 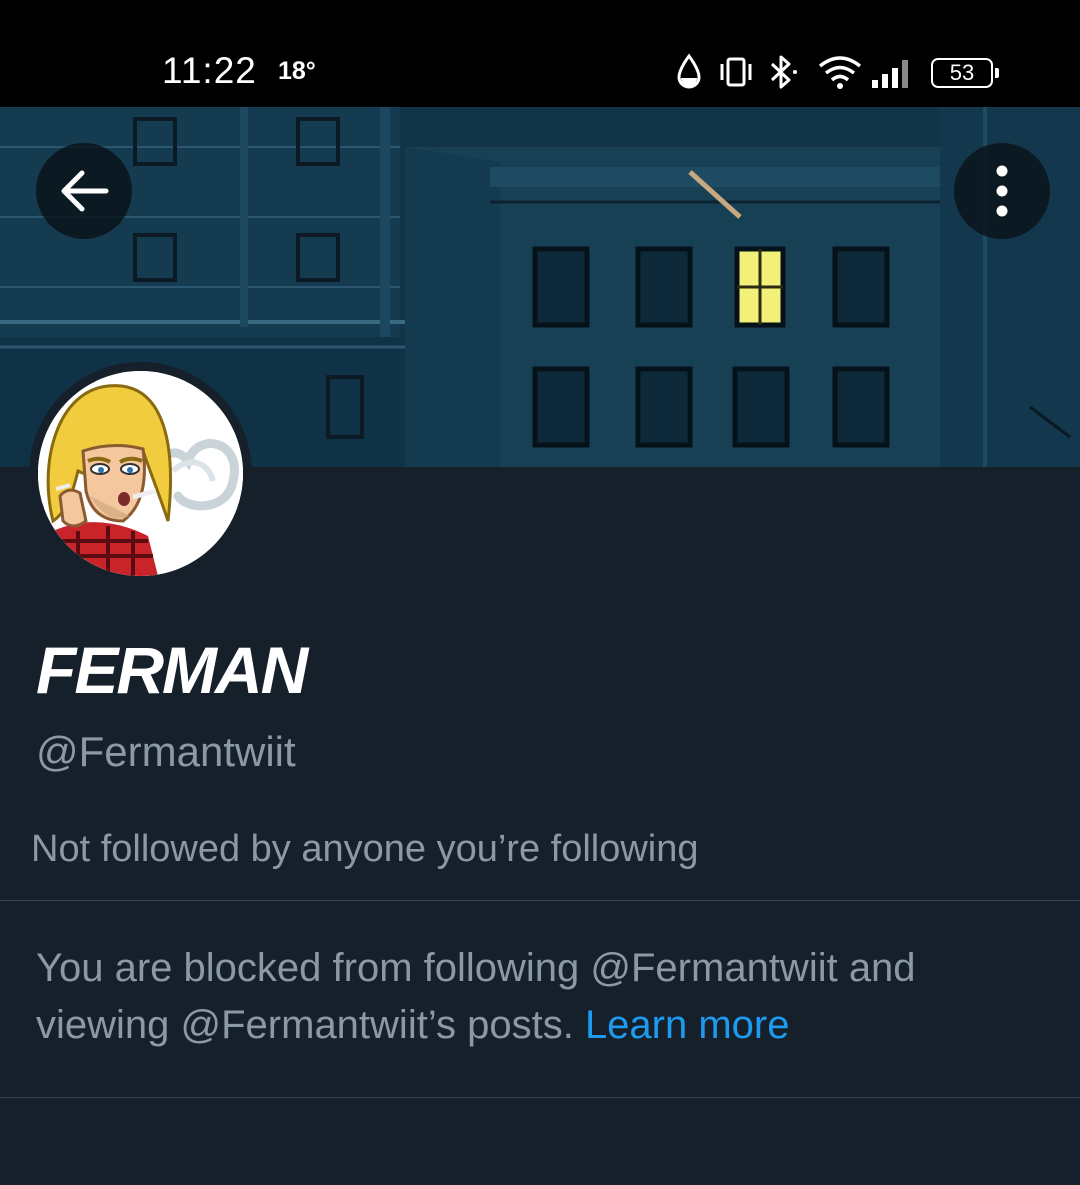 What do you see at coordinates (540, 53) in the screenshot?
I see `status-bar: 11:22 18° 53` at bounding box center [540, 53].